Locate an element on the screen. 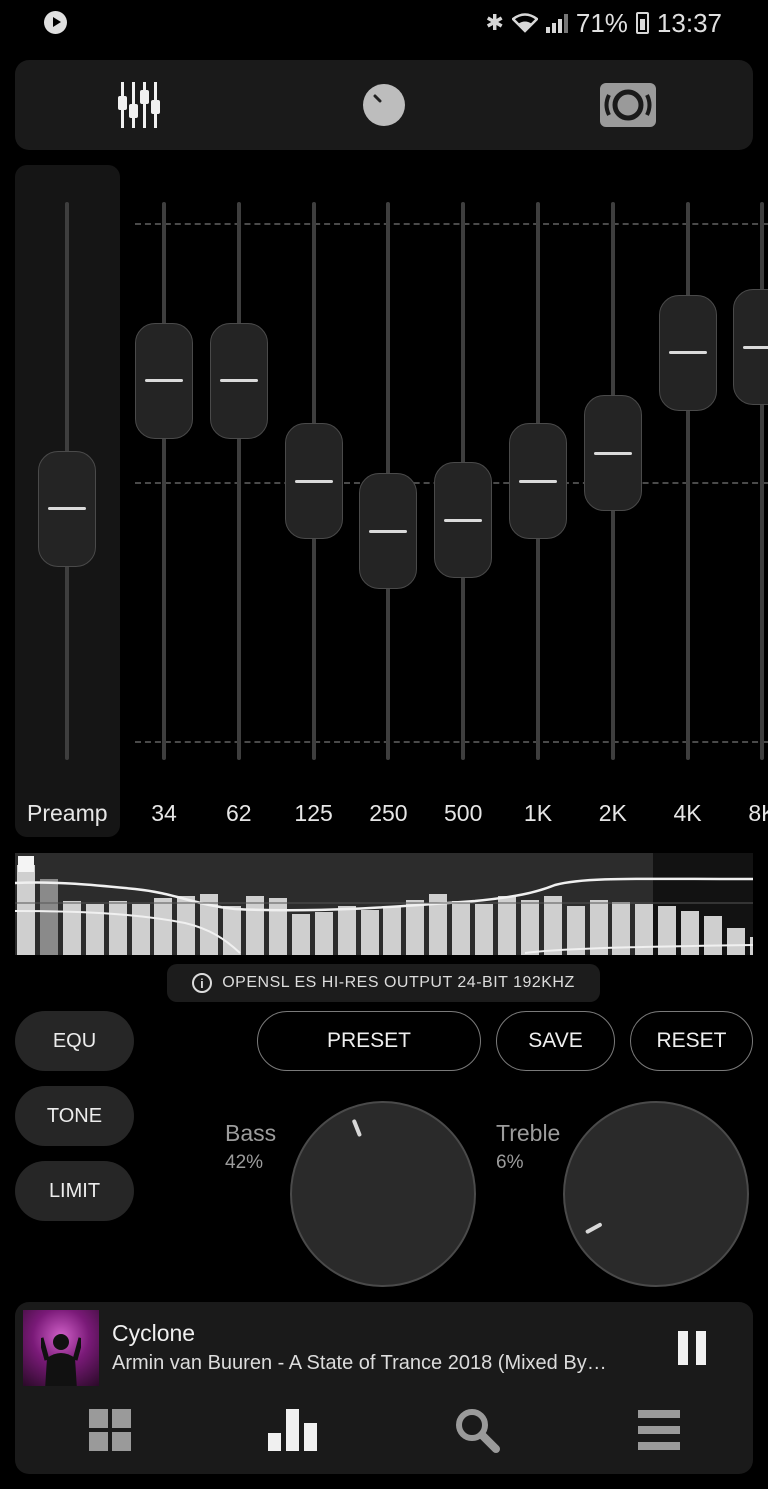 This screenshot has height=1489, width=768. search-icon is located at coordinates (478, 1431).